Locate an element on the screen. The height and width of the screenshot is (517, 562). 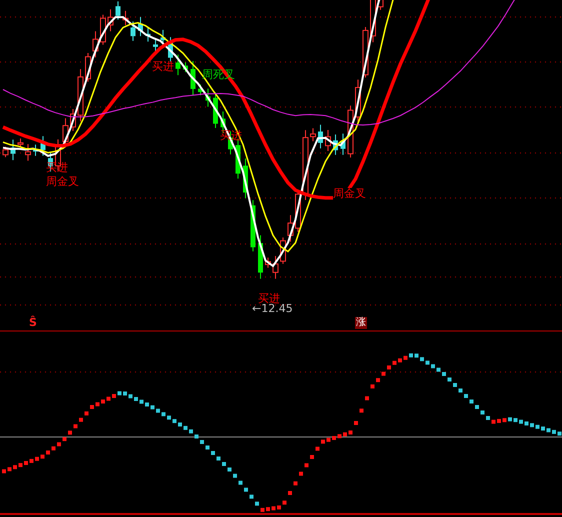
low-price-label: ←12.45 is located at coordinates (272, 309).